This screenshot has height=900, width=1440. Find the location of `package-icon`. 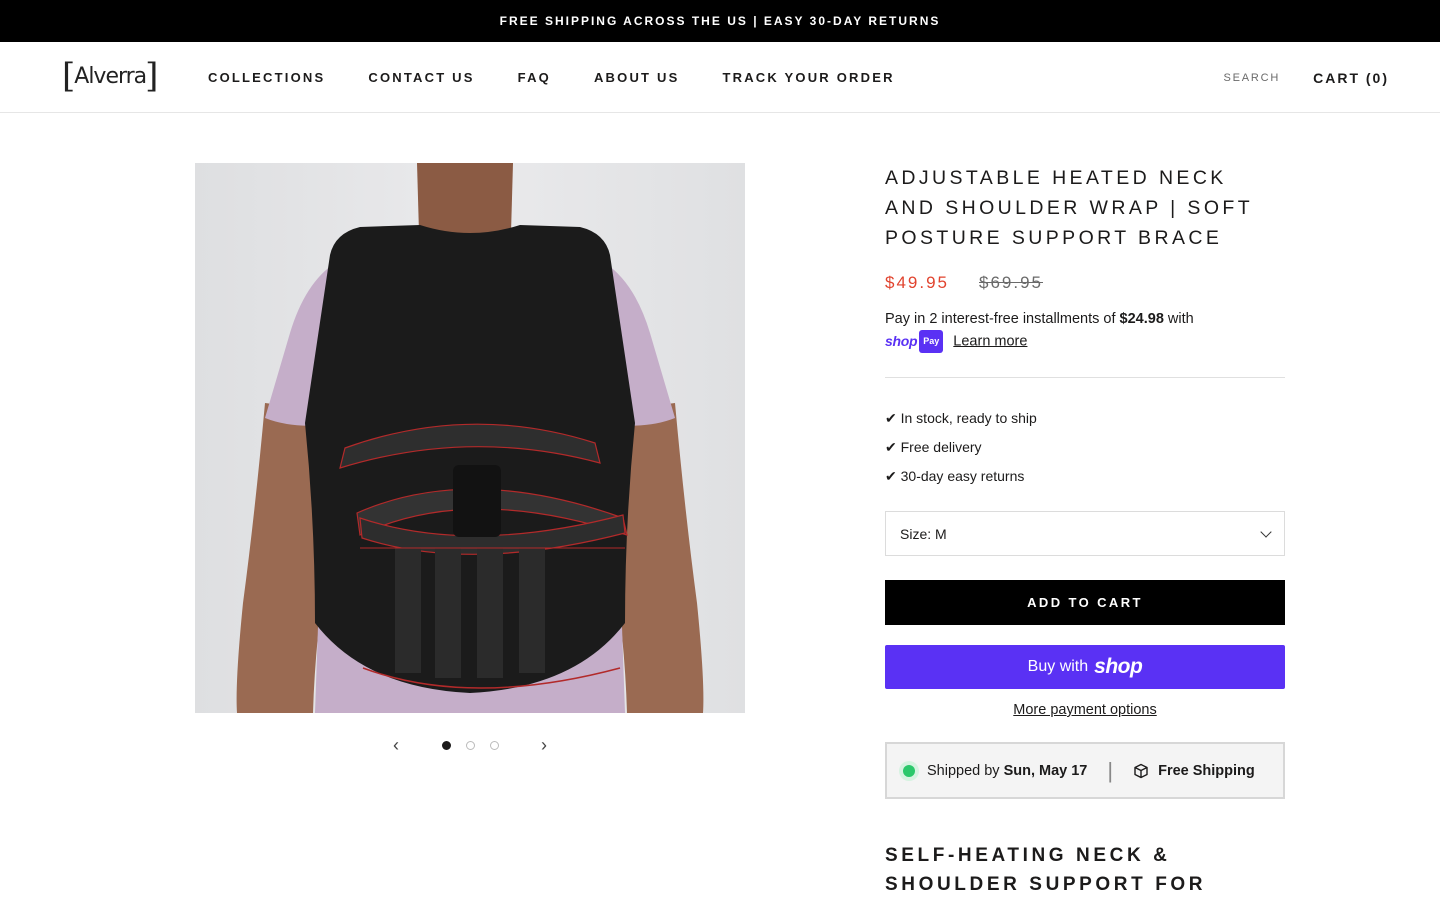

package-icon is located at coordinates (1141, 771).